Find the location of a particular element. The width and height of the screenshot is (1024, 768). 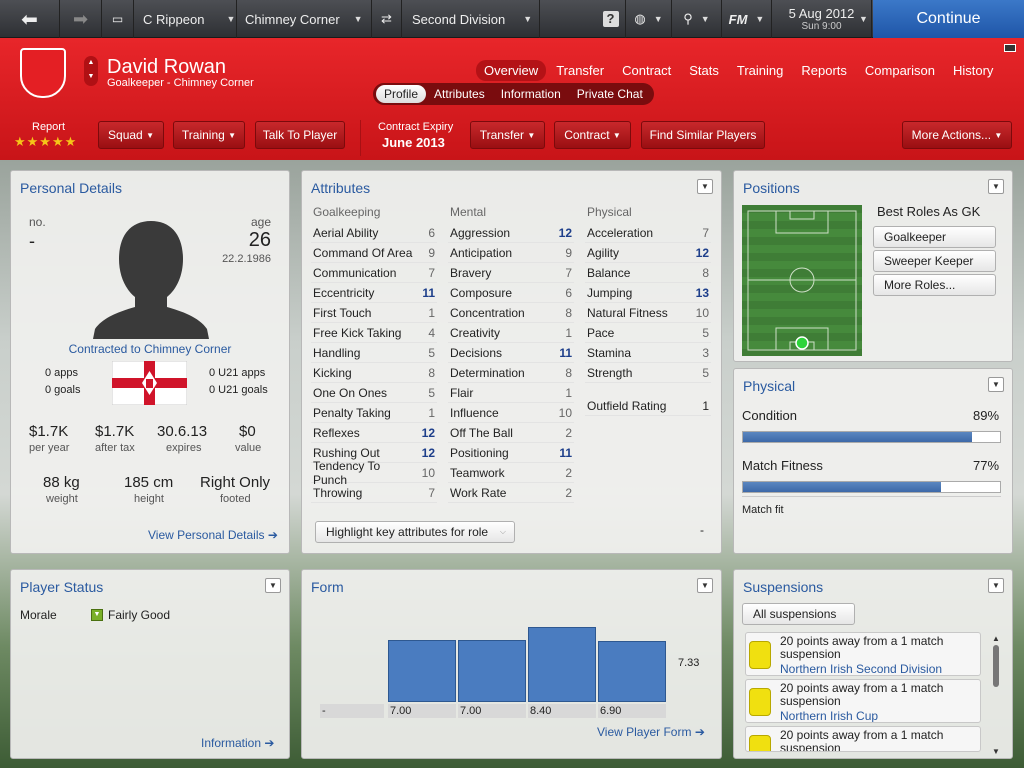

attribute-name: Work Rate is located at coordinates (478, 492).